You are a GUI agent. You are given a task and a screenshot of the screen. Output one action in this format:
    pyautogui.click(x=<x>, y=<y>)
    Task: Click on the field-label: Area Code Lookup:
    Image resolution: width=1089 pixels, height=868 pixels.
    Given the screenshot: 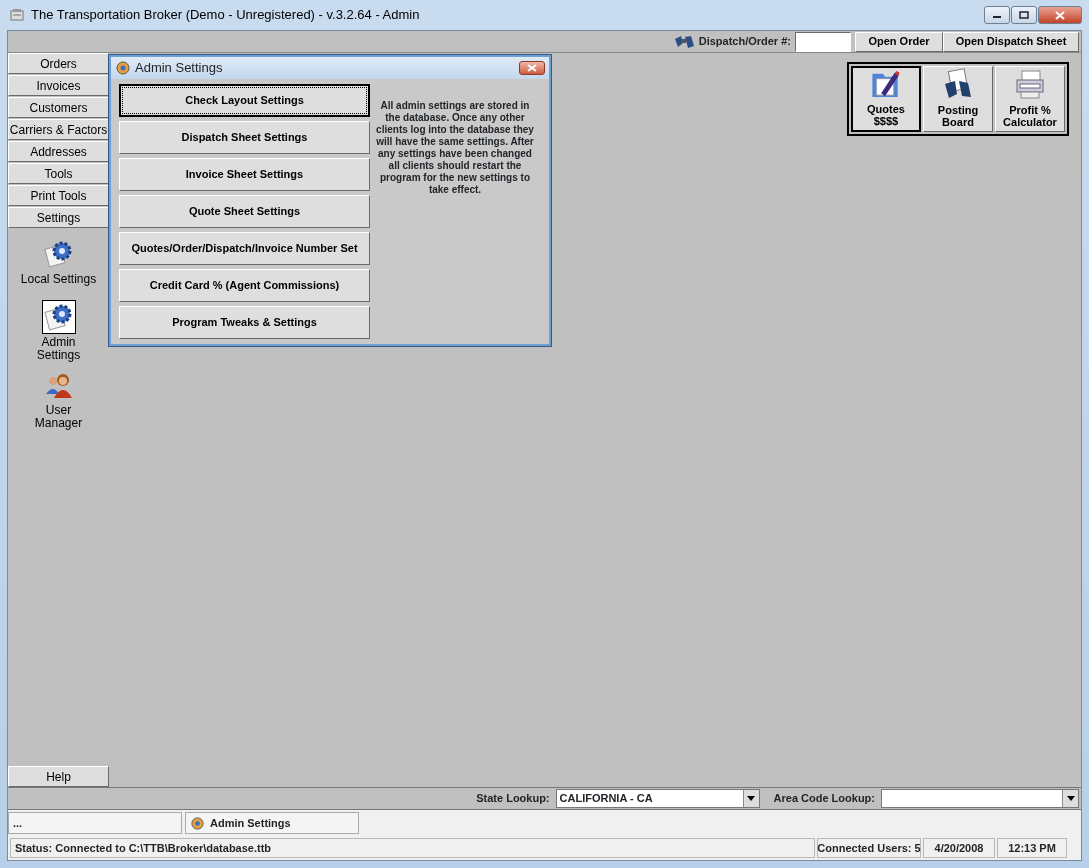 What is the action you would take?
    pyautogui.click(x=824, y=799)
    